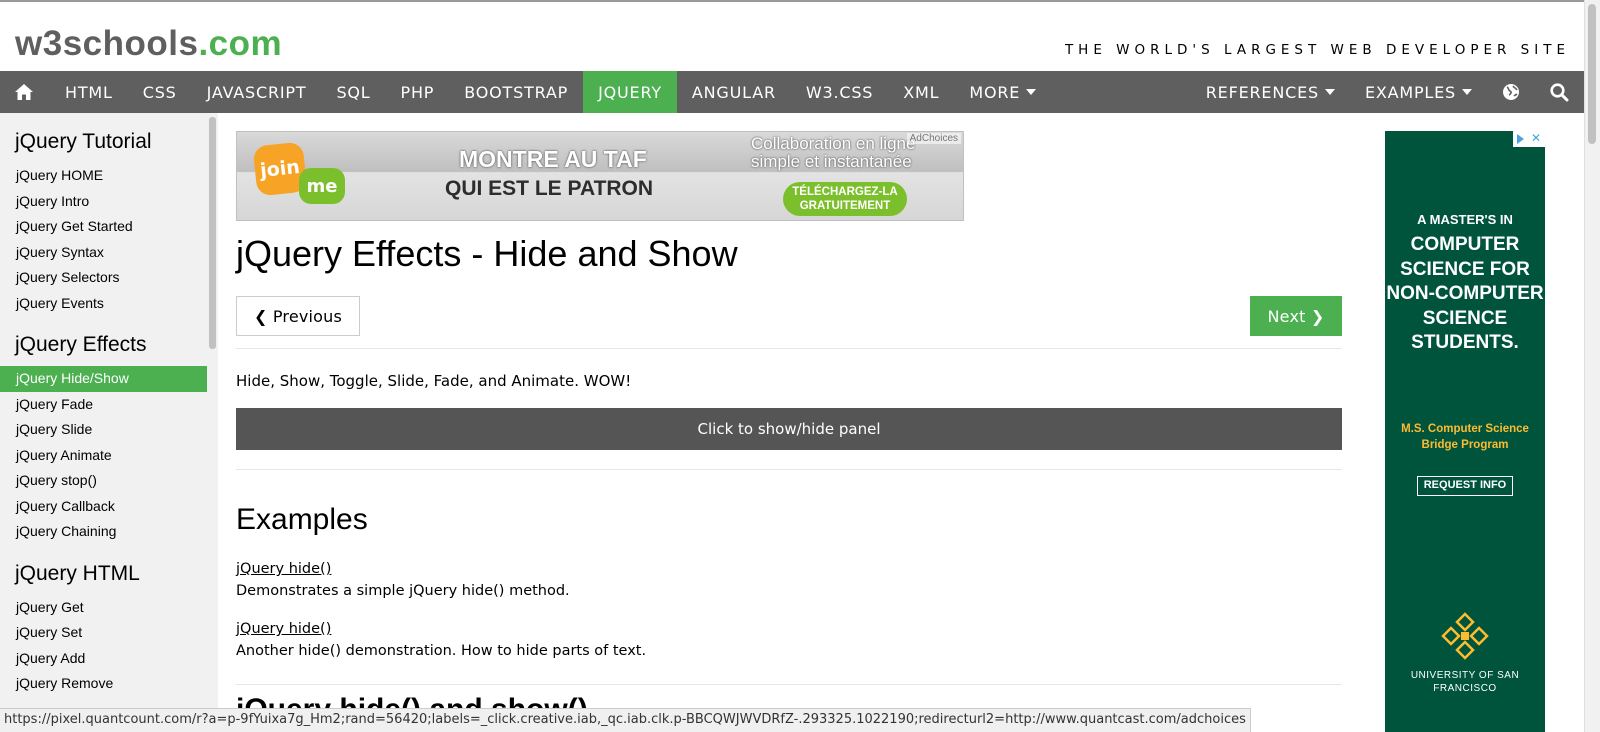 This screenshot has height=732, width=1600. What do you see at coordinates (516, 92) in the screenshot?
I see `nav-bootstrap: BOOTSTRAP` at bounding box center [516, 92].